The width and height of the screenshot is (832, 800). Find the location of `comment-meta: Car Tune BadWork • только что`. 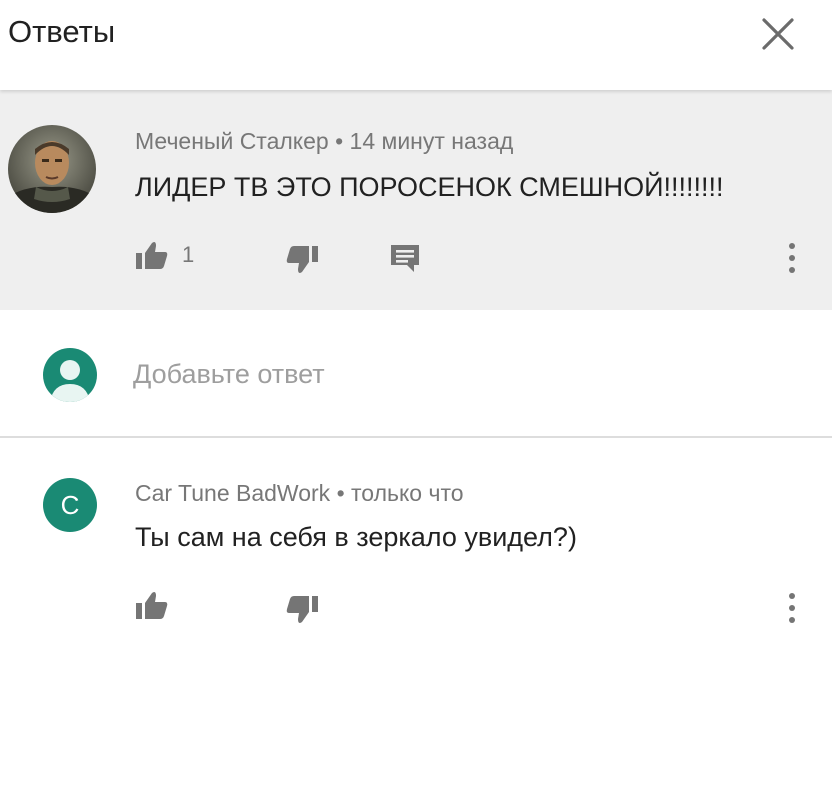

comment-meta: Car Tune BadWork • только что is located at coordinates (299, 493).